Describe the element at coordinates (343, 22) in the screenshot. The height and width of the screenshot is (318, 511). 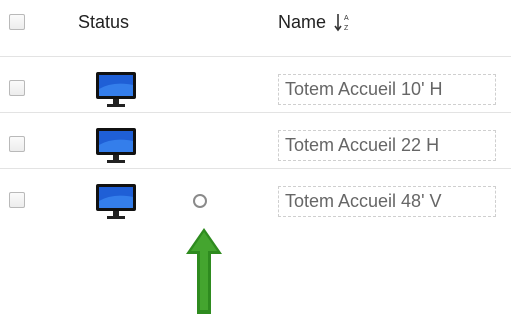
I see `sort-icon: A Z` at that location.